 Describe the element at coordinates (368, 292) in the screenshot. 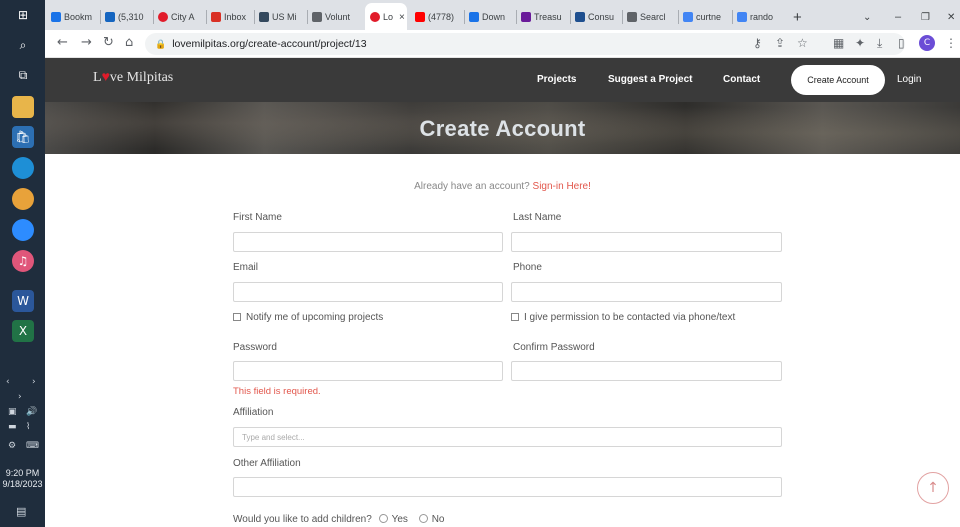

I see `email-input` at that location.